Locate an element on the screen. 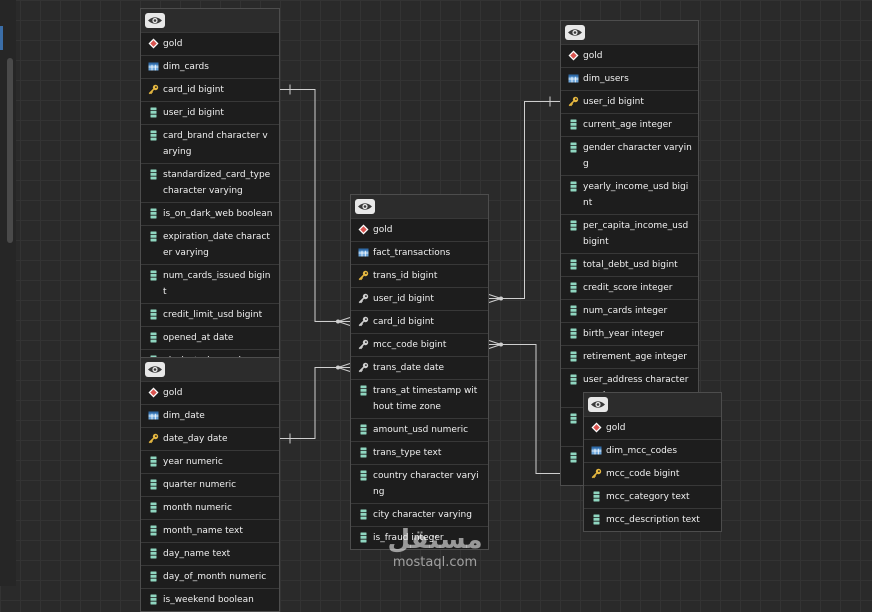 Image resolution: width=872 pixels, height=612 pixels. column-row-label: date_day date is located at coordinates (195, 439).